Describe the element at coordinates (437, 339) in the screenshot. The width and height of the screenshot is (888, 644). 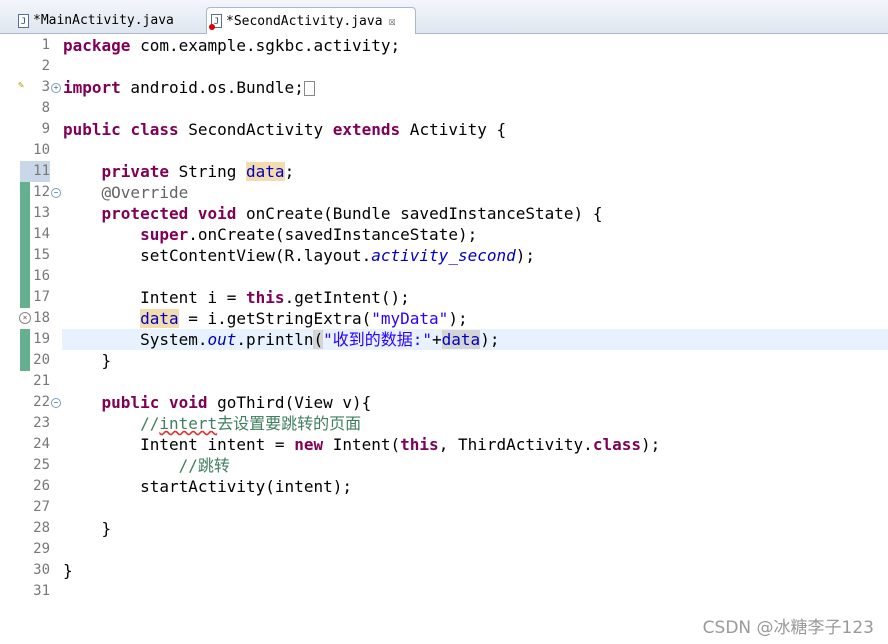
I see `code-text: +` at that location.